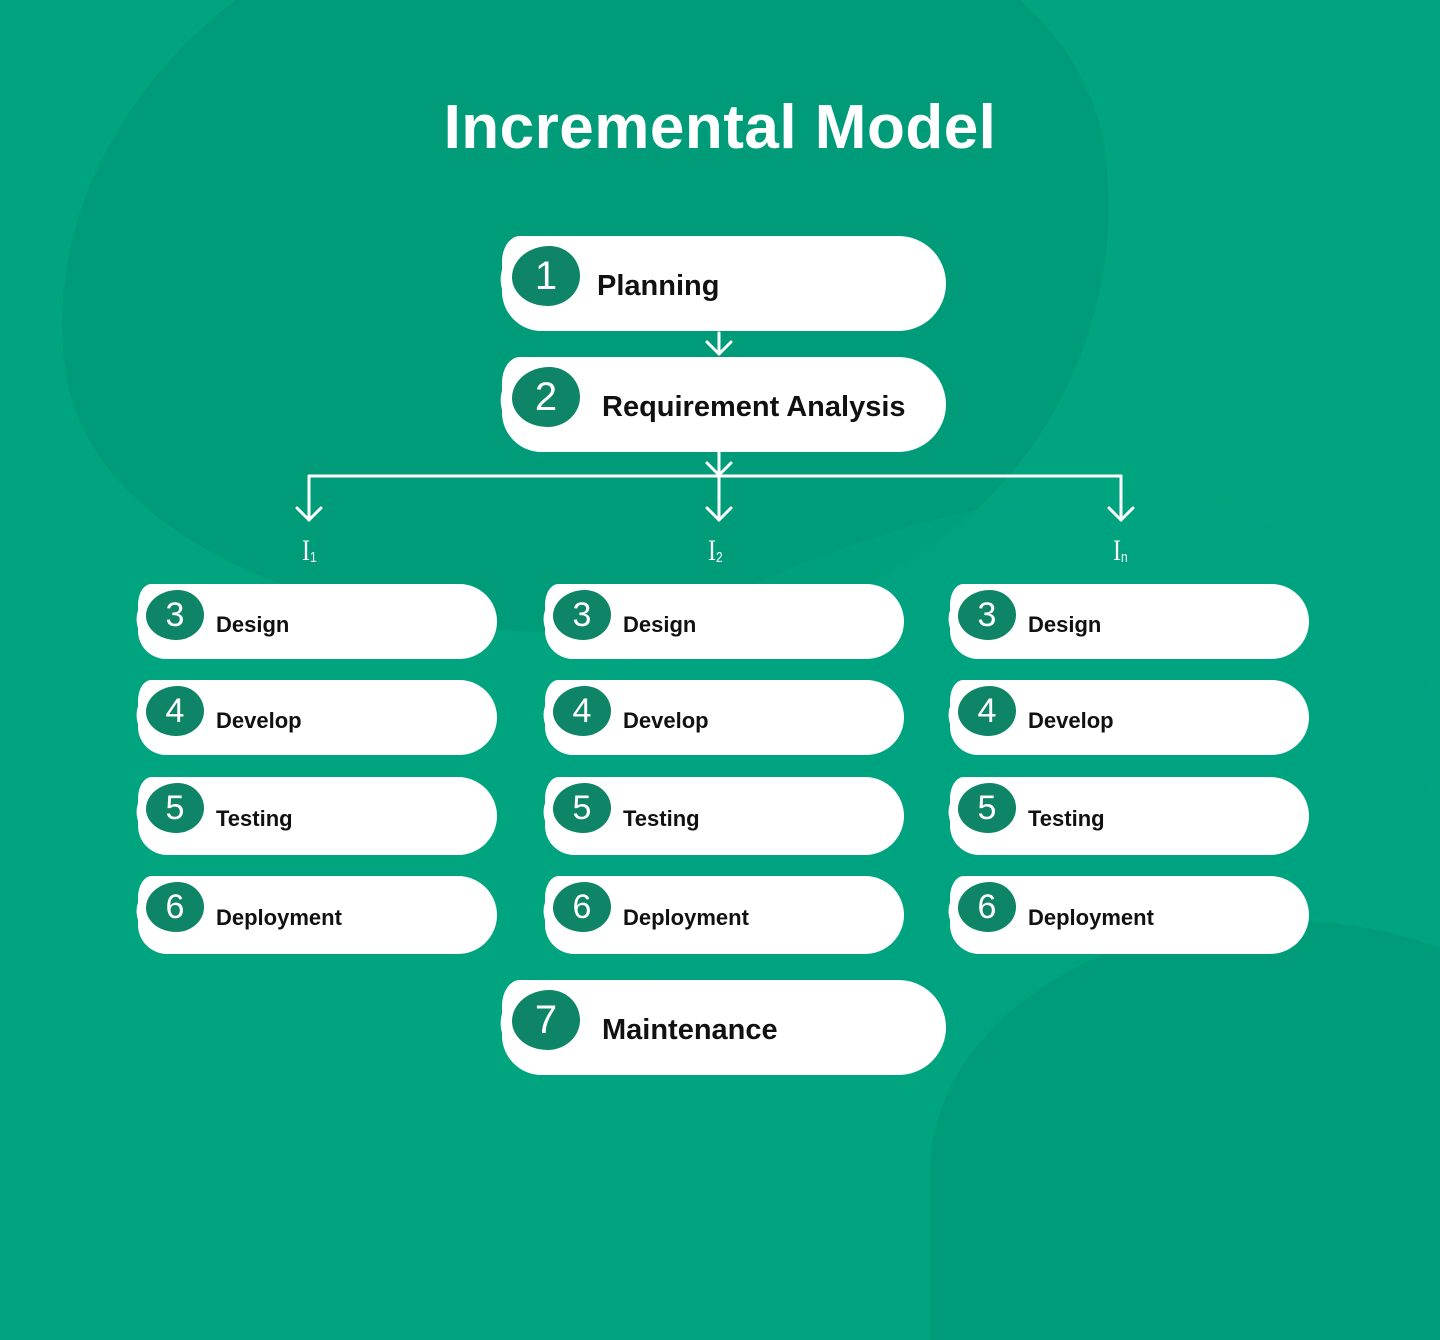 This screenshot has height=1340, width=1440. What do you see at coordinates (1124, 718) in the screenshot?
I see `iteration-3-step-develop: 4 Develop` at bounding box center [1124, 718].